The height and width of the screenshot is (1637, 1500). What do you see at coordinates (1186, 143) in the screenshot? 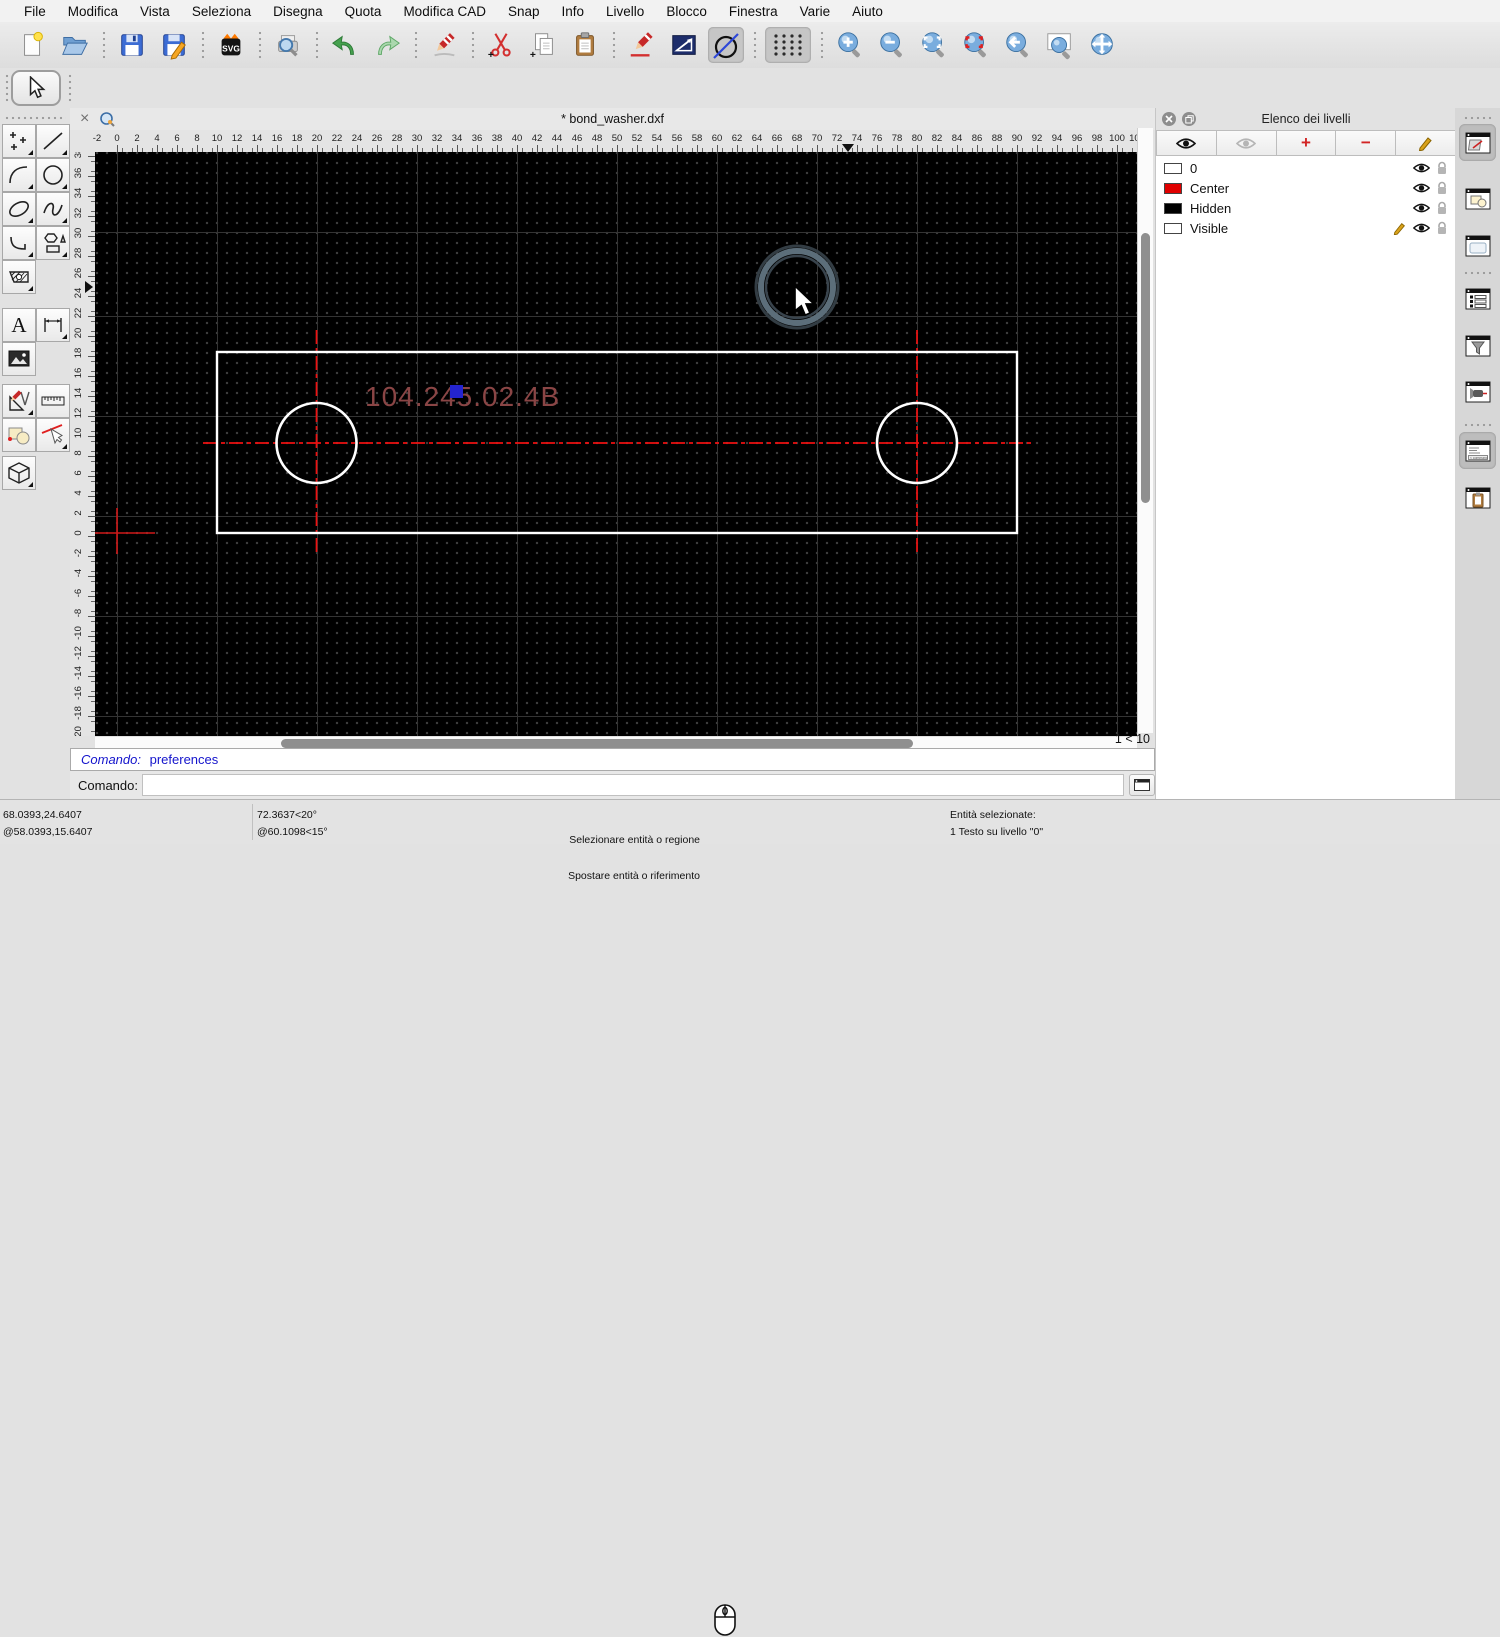
I see `show-all-layers-button` at bounding box center [1186, 143].